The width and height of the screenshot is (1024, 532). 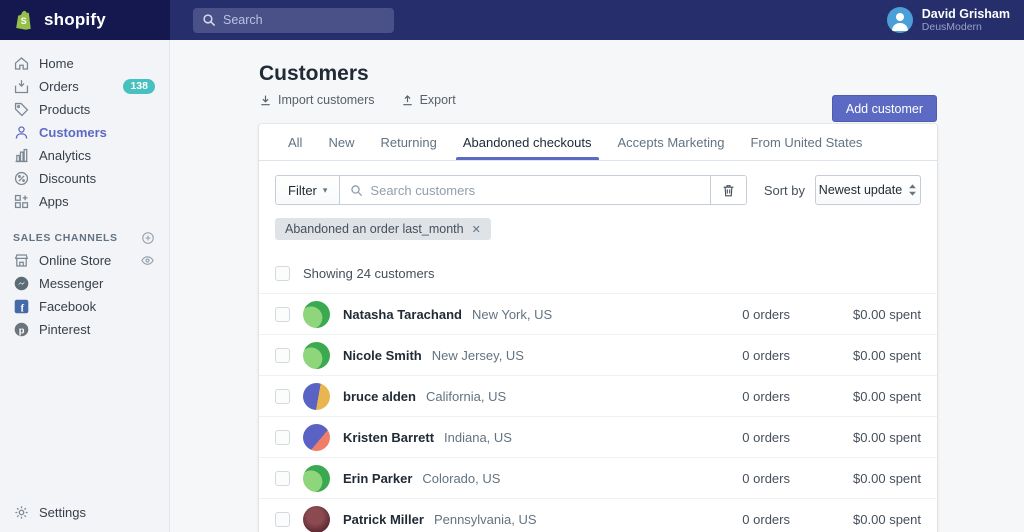 What do you see at coordinates (84, 329) in the screenshot?
I see `sidebar-item-pinterest: p Pinterest` at bounding box center [84, 329].